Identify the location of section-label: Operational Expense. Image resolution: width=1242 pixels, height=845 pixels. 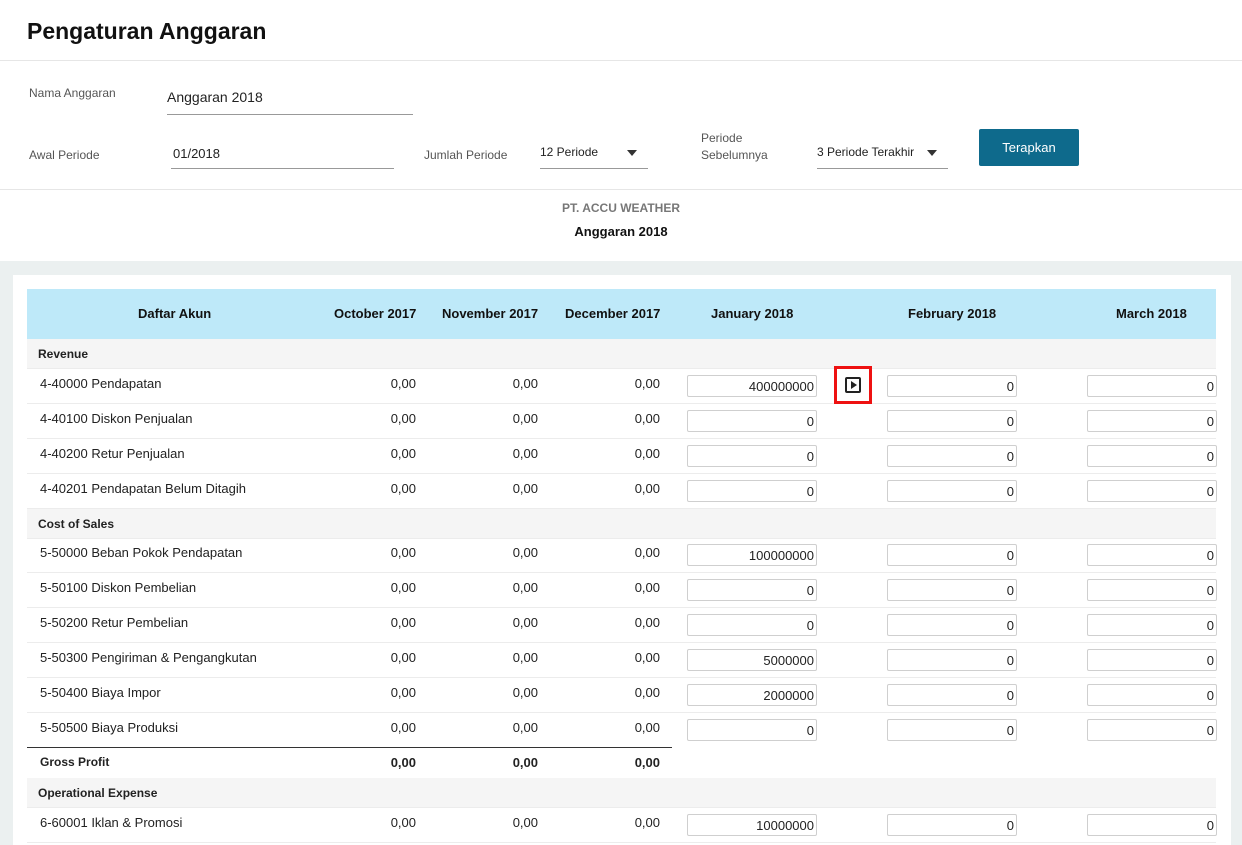
(98, 793).